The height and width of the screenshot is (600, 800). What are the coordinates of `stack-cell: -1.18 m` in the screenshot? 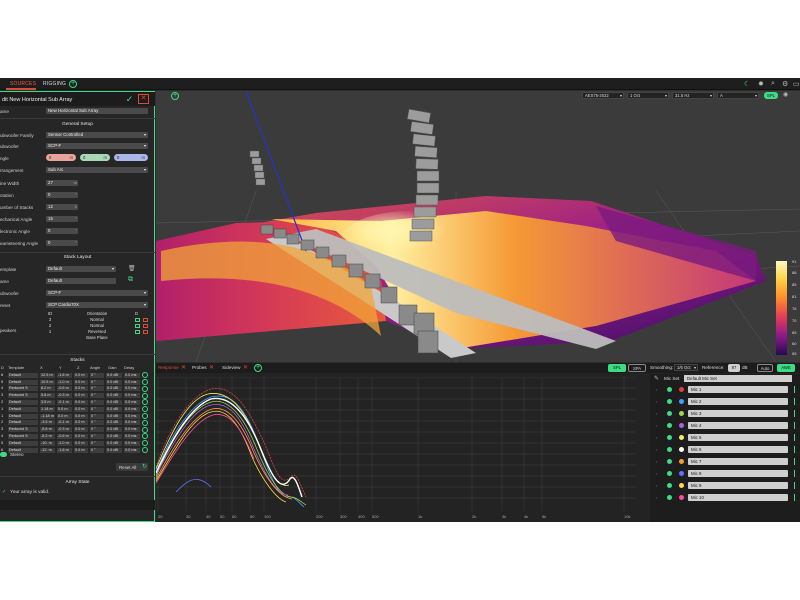 It's located at (47, 416).